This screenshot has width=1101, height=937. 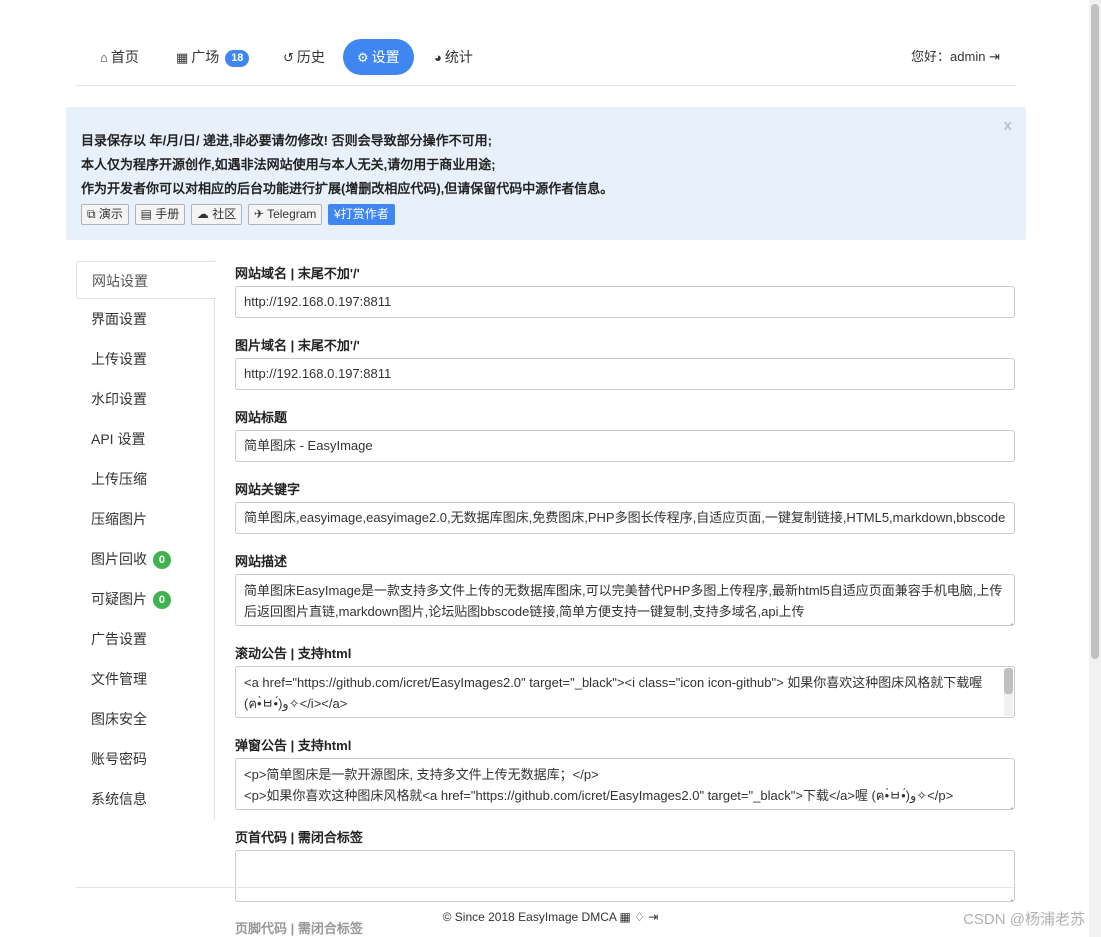 What do you see at coordinates (292, 214) in the screenshot?
I see `telegram-button-label: Telegram` at bounding box center [292, 214].